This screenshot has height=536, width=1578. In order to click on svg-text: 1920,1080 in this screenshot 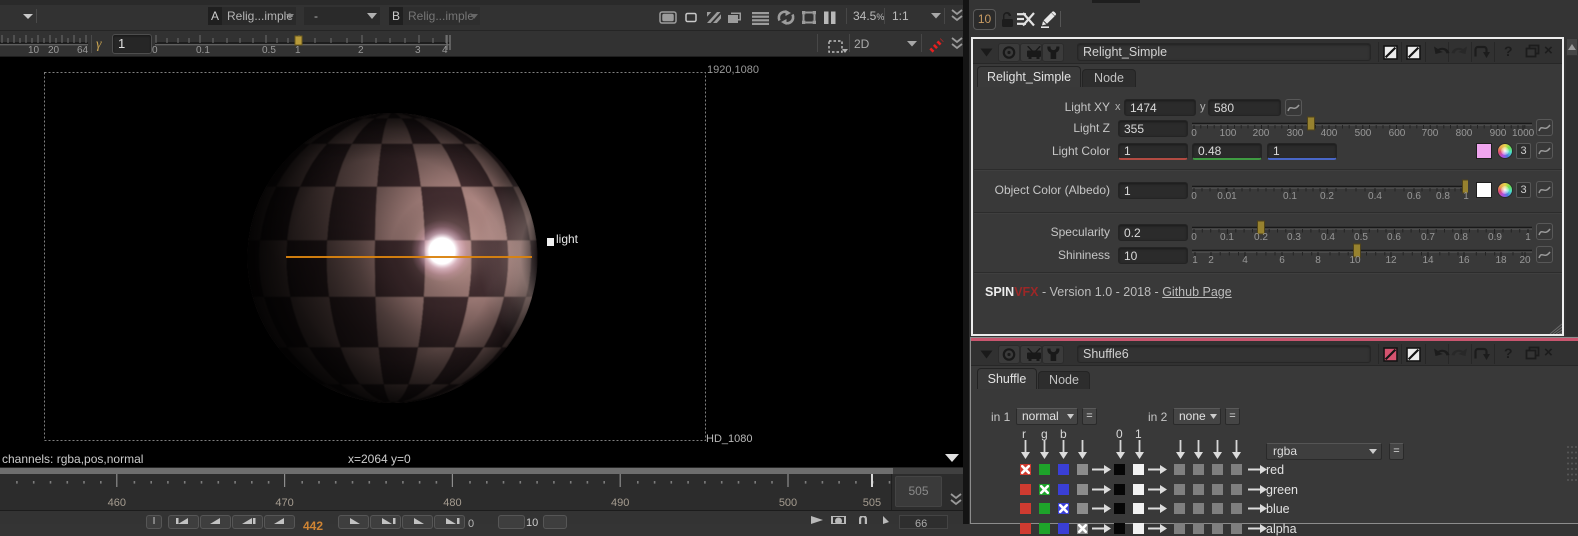, I will do `click(733, 70)`.